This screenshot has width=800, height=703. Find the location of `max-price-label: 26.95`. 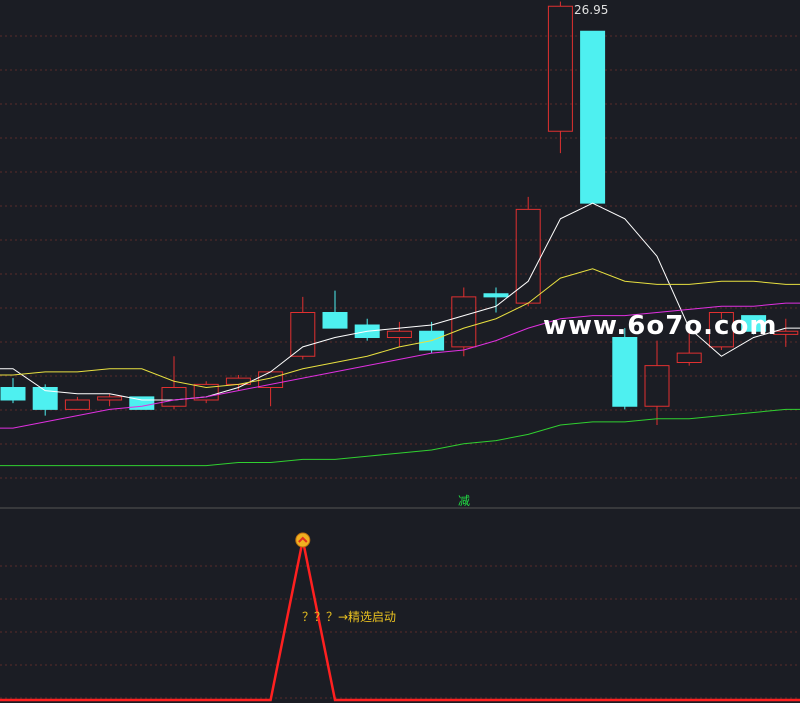

max-price-label: 26.95 is located at coordinates (591, 10).